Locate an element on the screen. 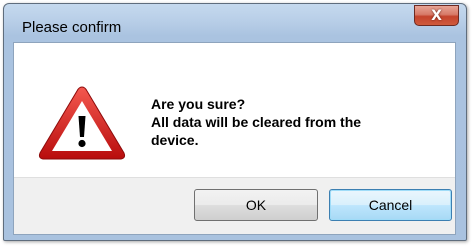 This screenshot has width=473, height=246. warning-triangle-icon is located at coordinates (82, 123).